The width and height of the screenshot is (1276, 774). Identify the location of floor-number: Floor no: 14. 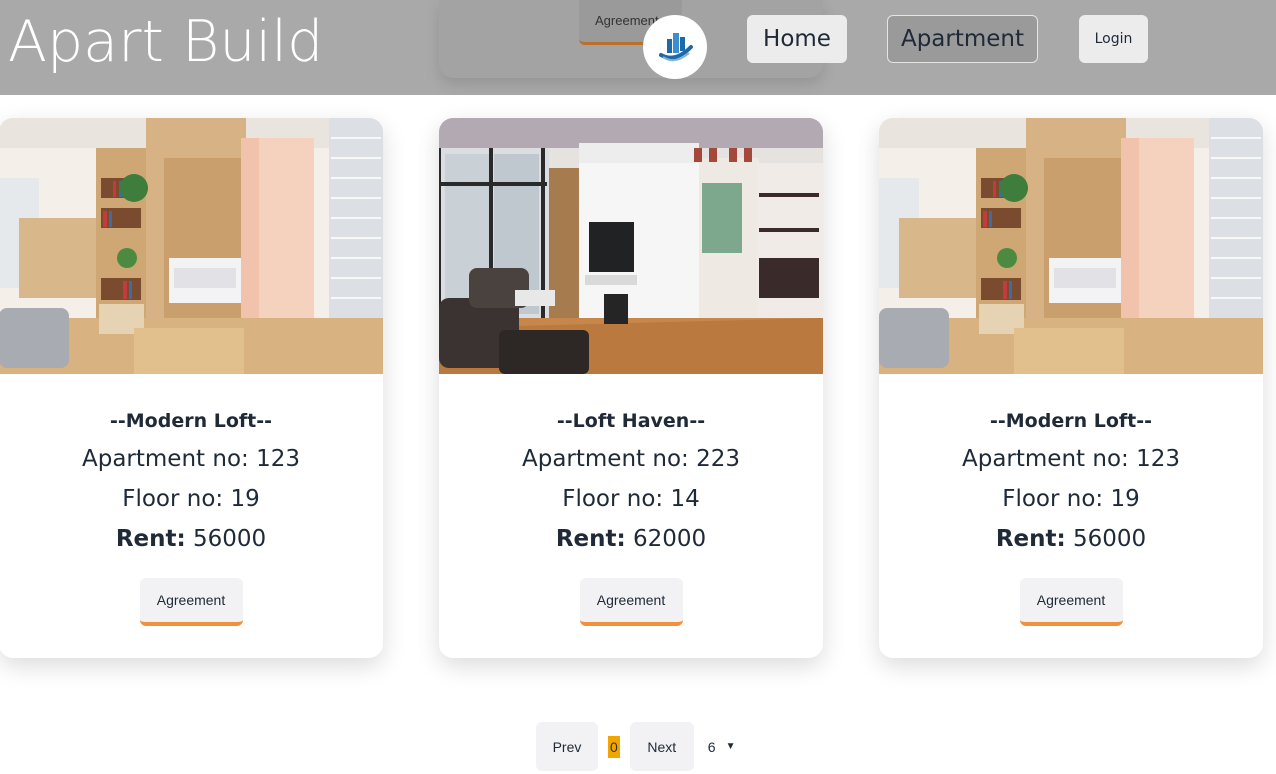
(631, 499).